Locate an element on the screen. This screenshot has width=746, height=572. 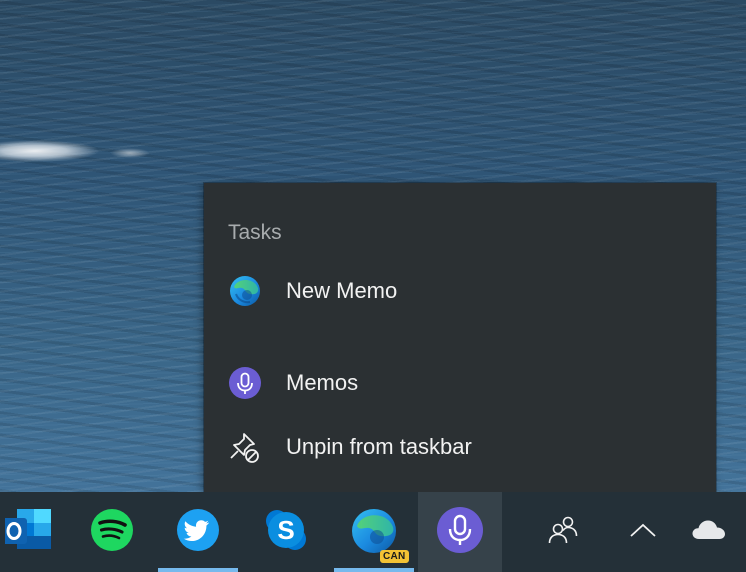
jump-list-item-unpin: Unpin from taskbar is located at coordinates (460, 447).